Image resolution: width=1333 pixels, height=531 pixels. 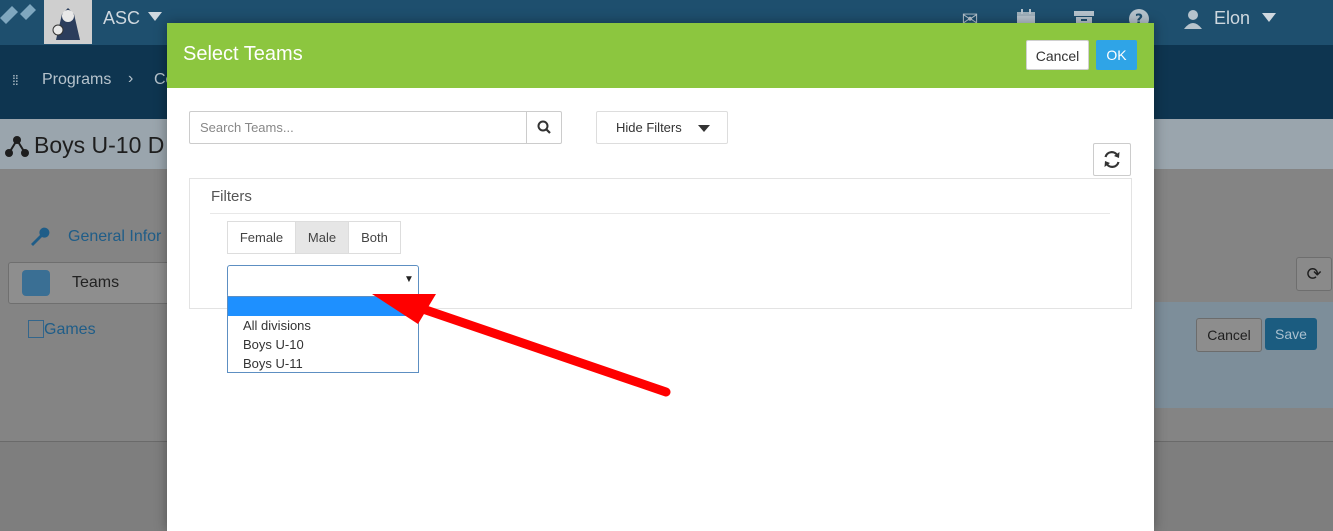 I want to click on page-save-button: Save, so click(x=1291, y=334).